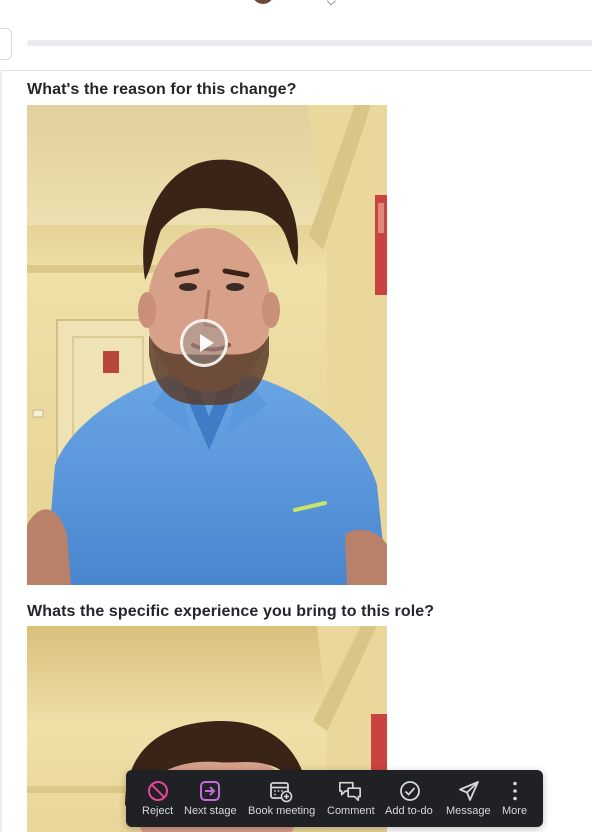 The height and width of the screenshot is (832, 592). Describe the element at coordinates (515, 791) in the screenshot. I see `more-icon` at that location.